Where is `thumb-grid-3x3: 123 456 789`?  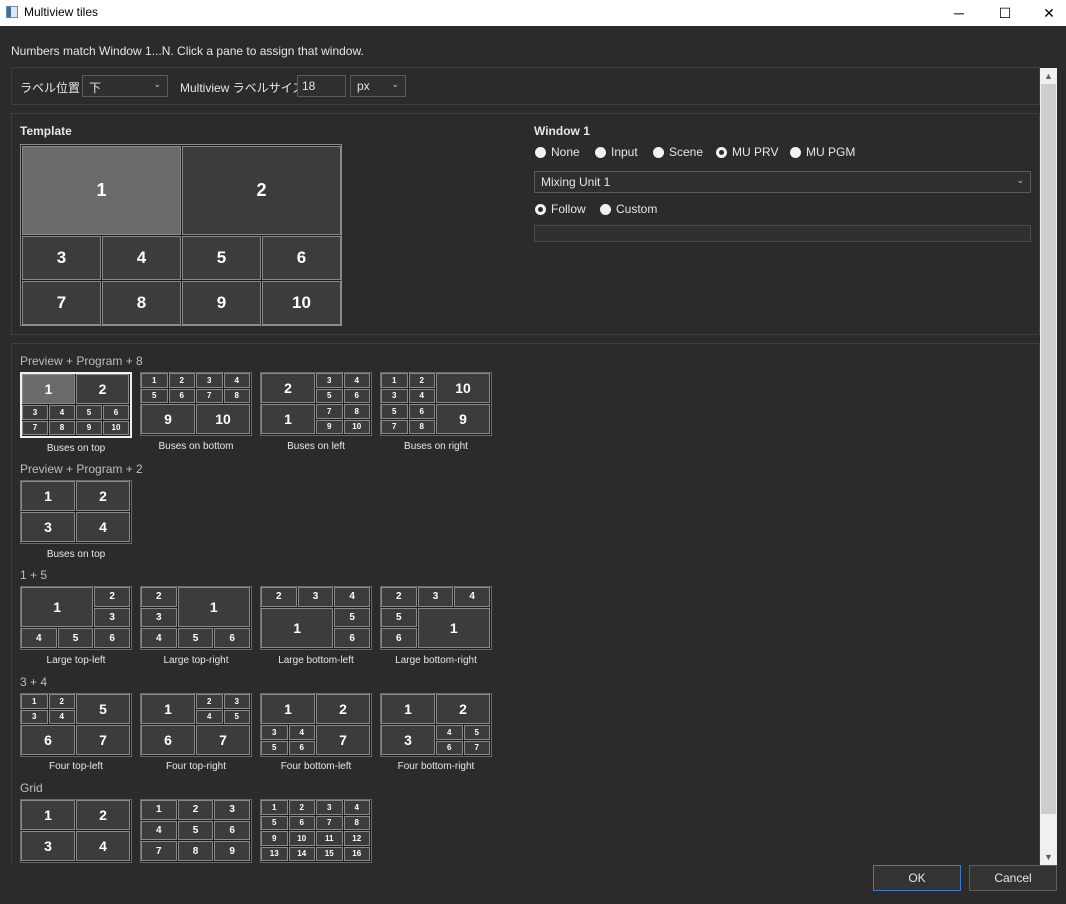
thumb-grid-3x3: 123 456 789 is located at coordinates (196, 831).